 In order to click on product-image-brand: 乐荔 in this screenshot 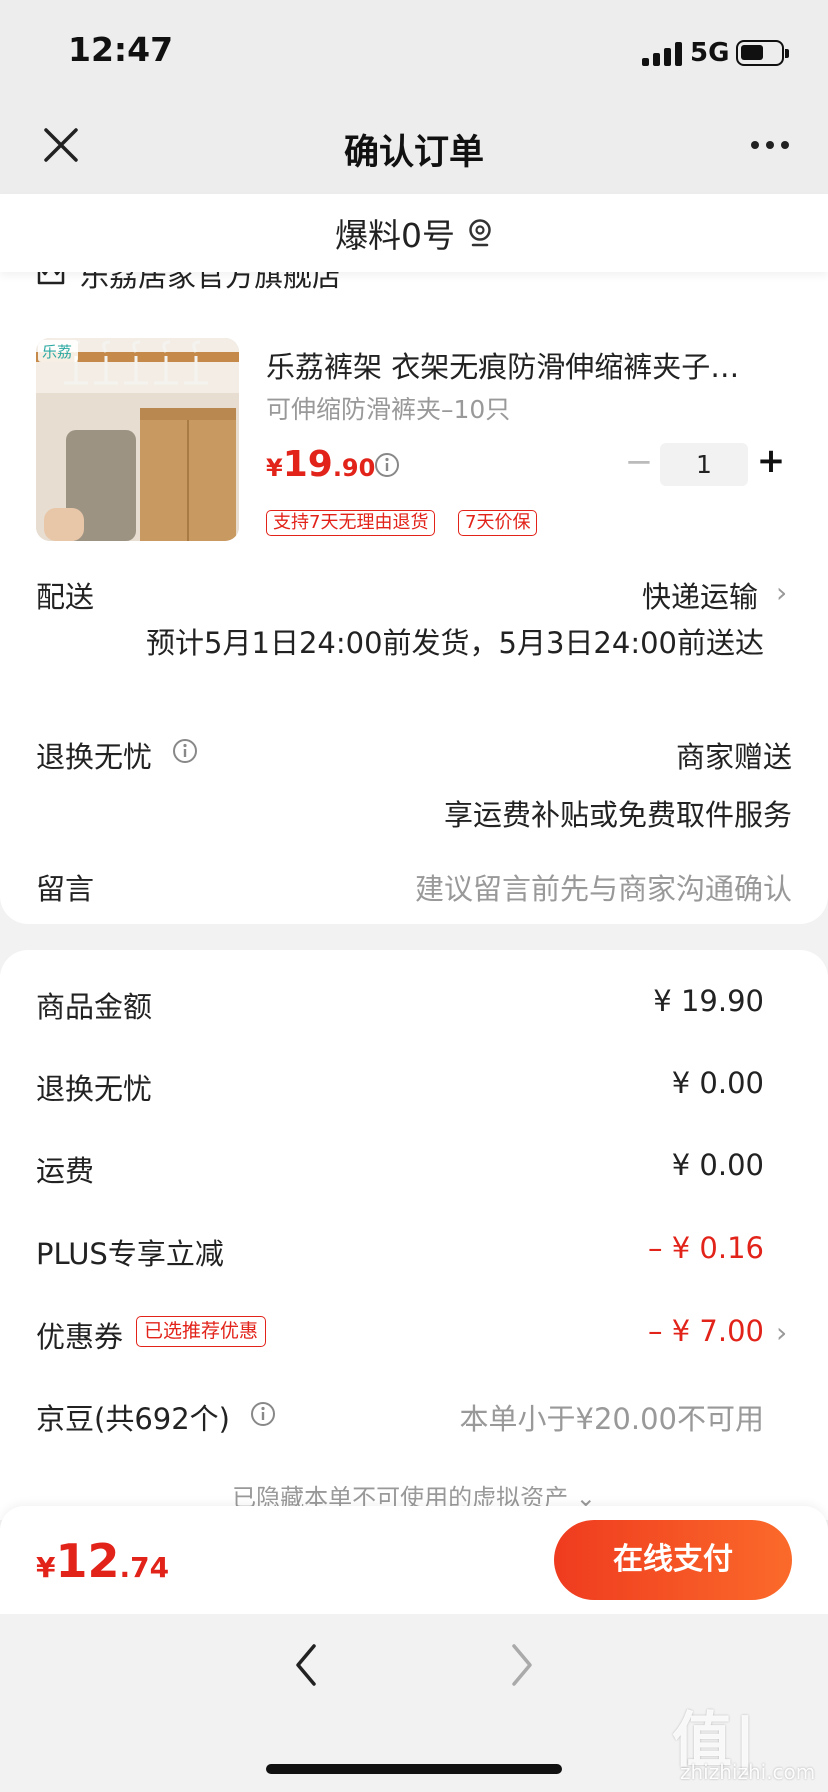, I will do `click(57, 352)`.